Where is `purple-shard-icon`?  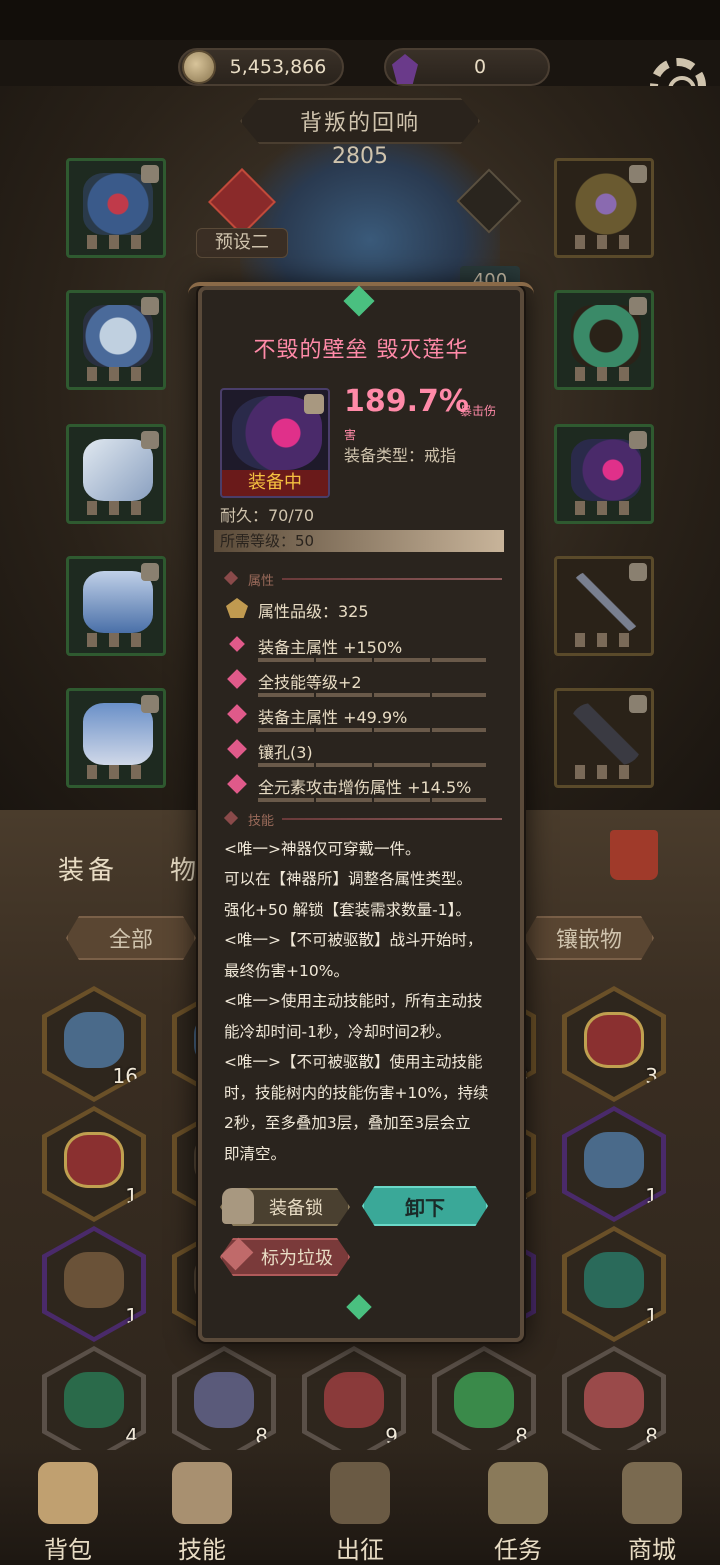
purple-shard-icon is located at coordinates (224, 1400).